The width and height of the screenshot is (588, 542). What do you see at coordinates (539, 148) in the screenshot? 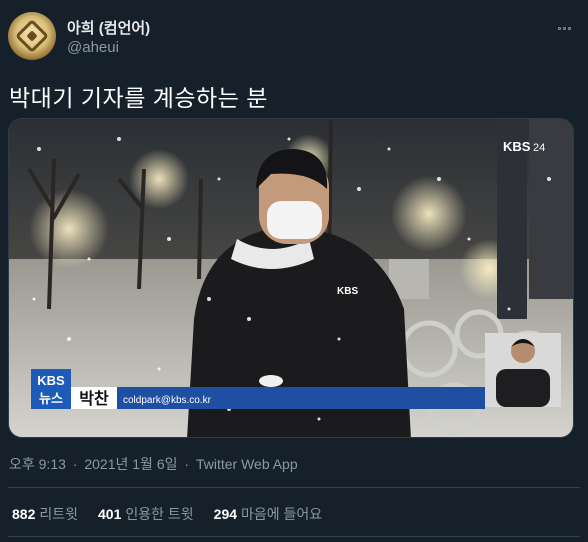
I see `channel-logo-suffix: 24` at bounding box center [539, 148].